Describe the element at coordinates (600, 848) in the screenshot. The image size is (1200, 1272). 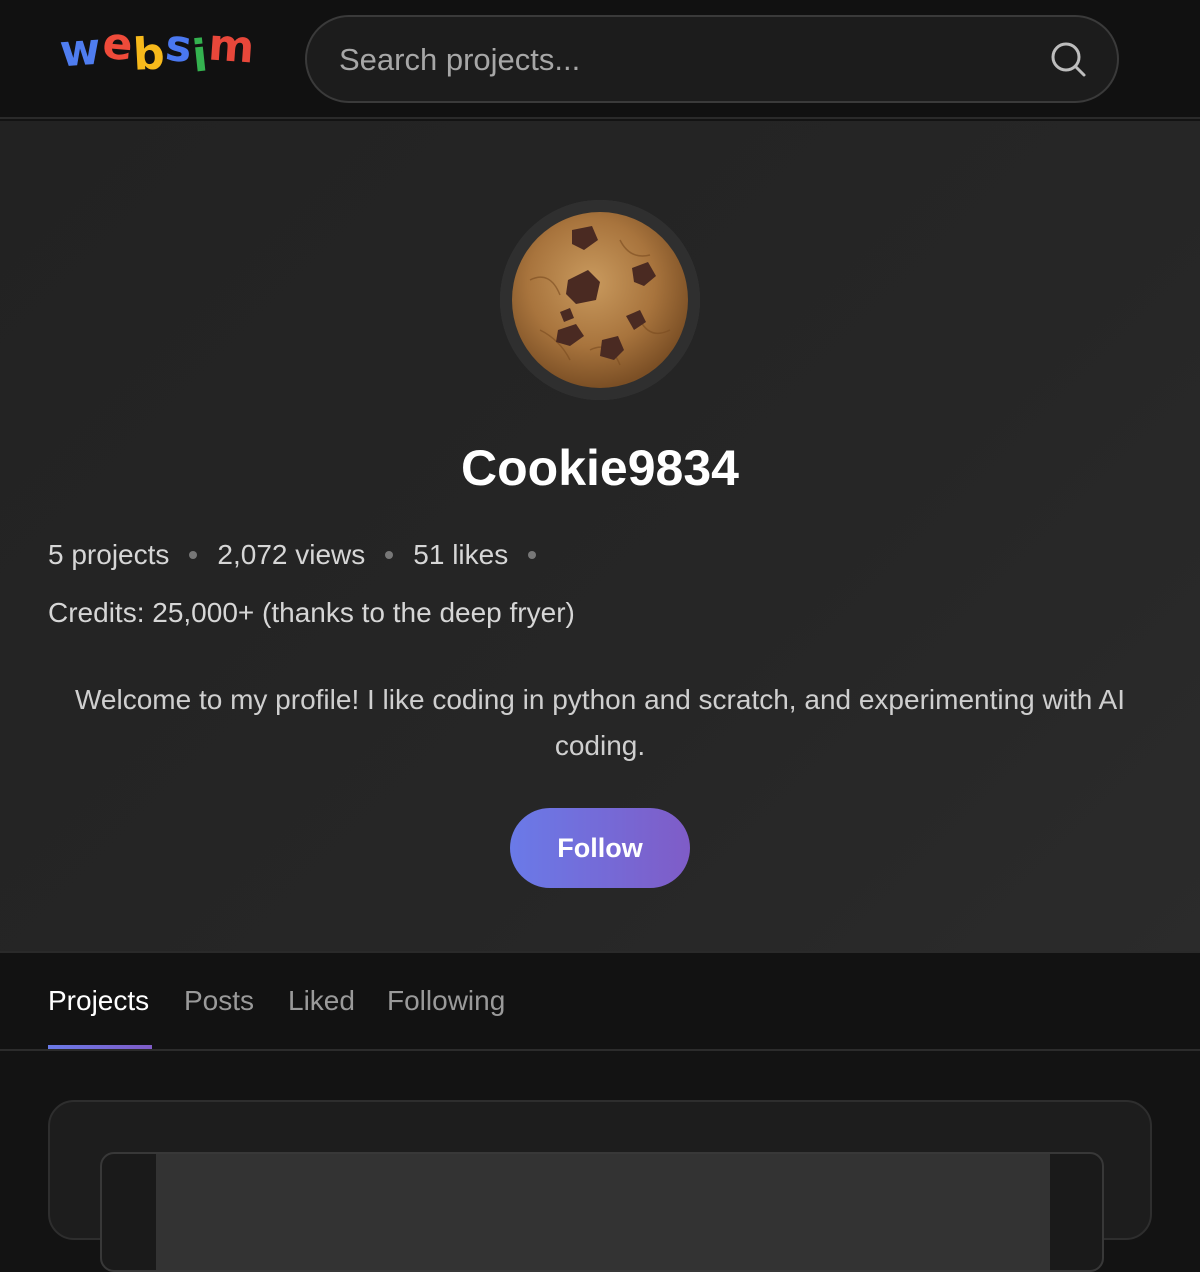
I see `follow-button: Follow` at that location.